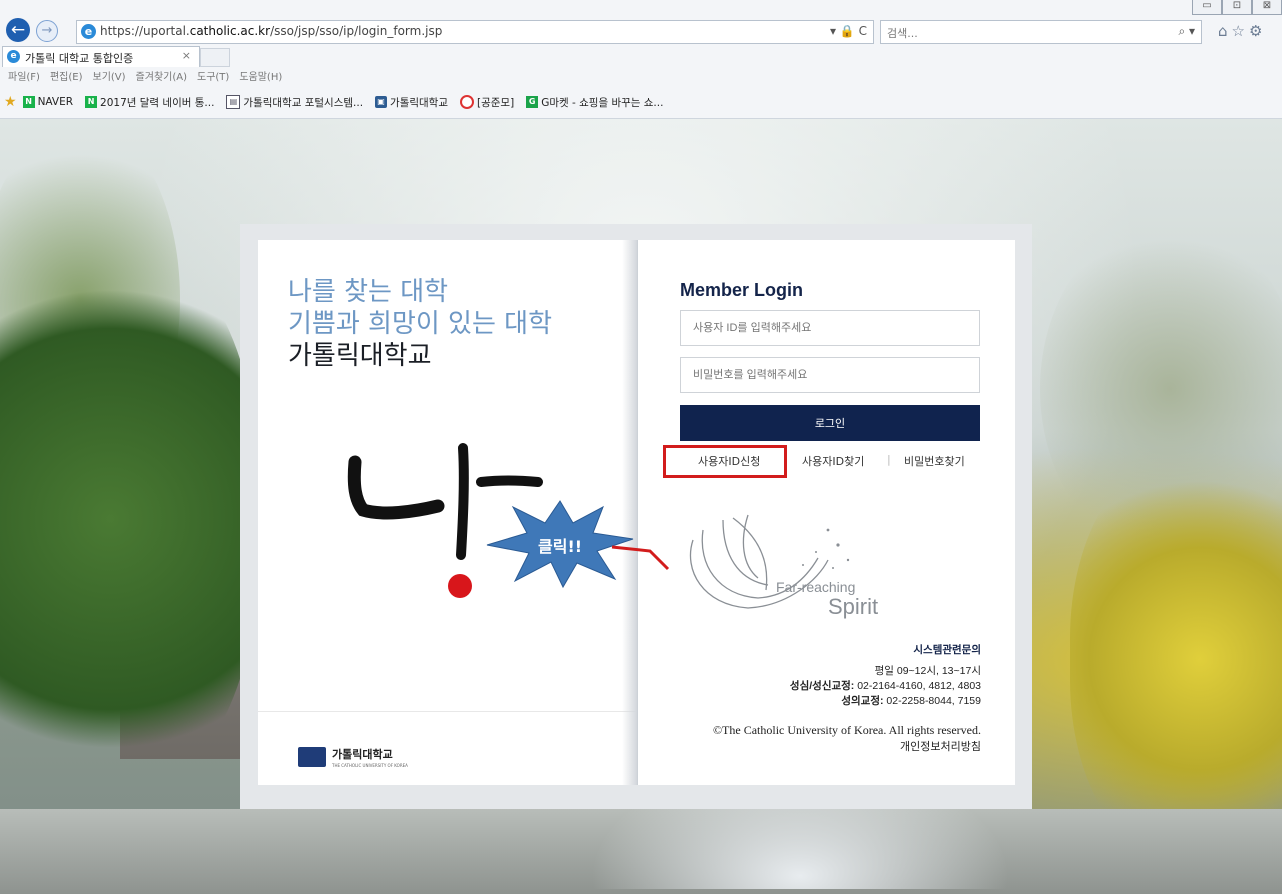 The image size is (1282, 894). I want to click on address-bar-actions: ▾ 🔒 C, so click(848, 31).